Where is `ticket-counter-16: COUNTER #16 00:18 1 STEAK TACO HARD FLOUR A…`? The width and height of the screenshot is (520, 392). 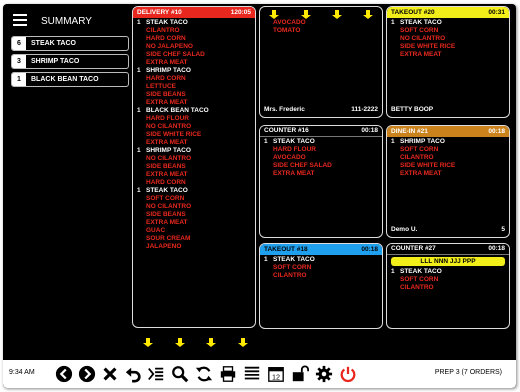 ticket-counter-16: COUNTER #16 00:18 1 STEAK TACO HARD FLOUR A… is located at coordinates (321, 181).